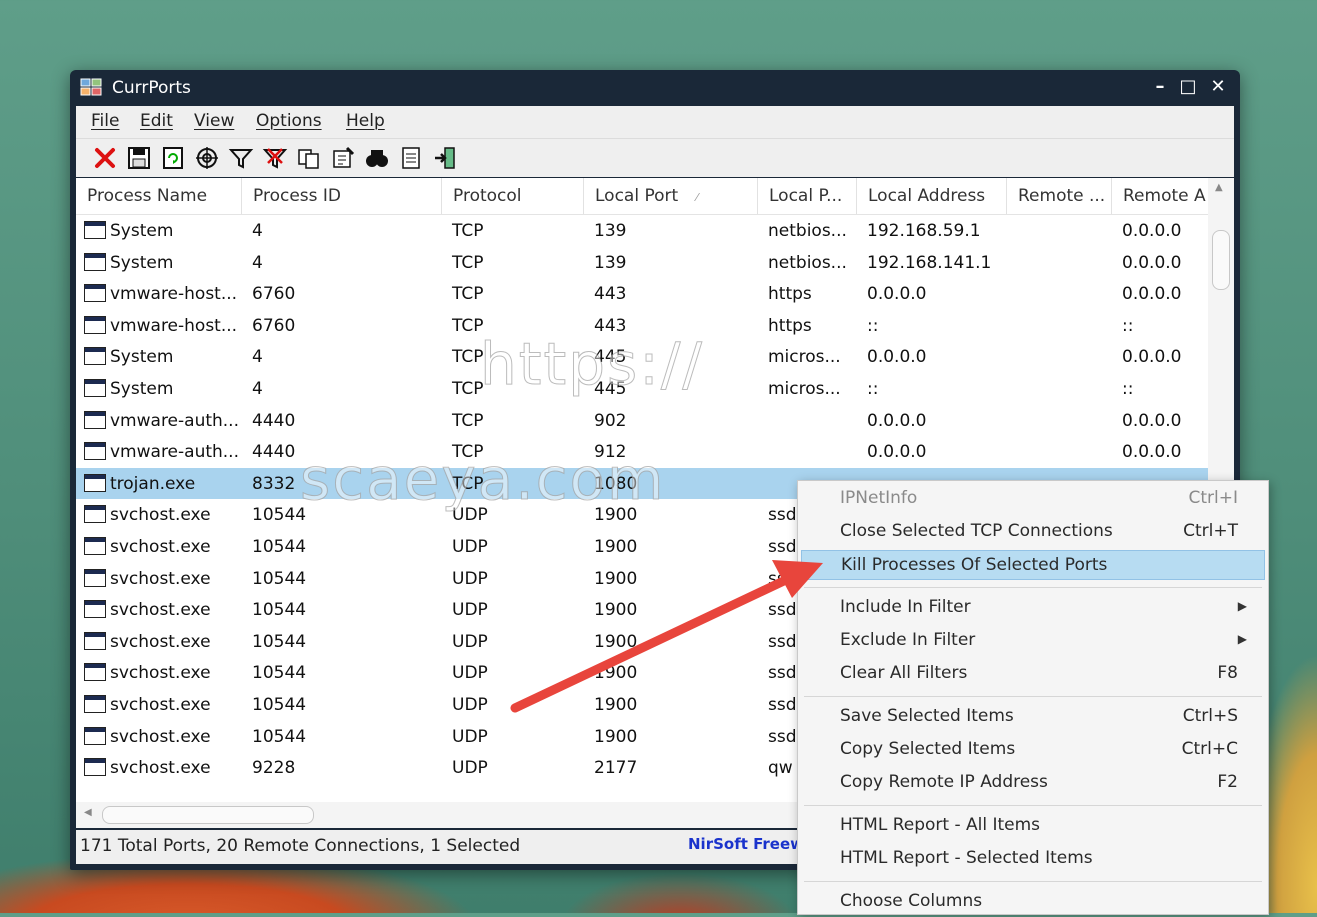 The image size is (1317, 917). Describe the element at coordinates (1218, 87) in the screenshot. I see `close-window-button: ✕` at that location.